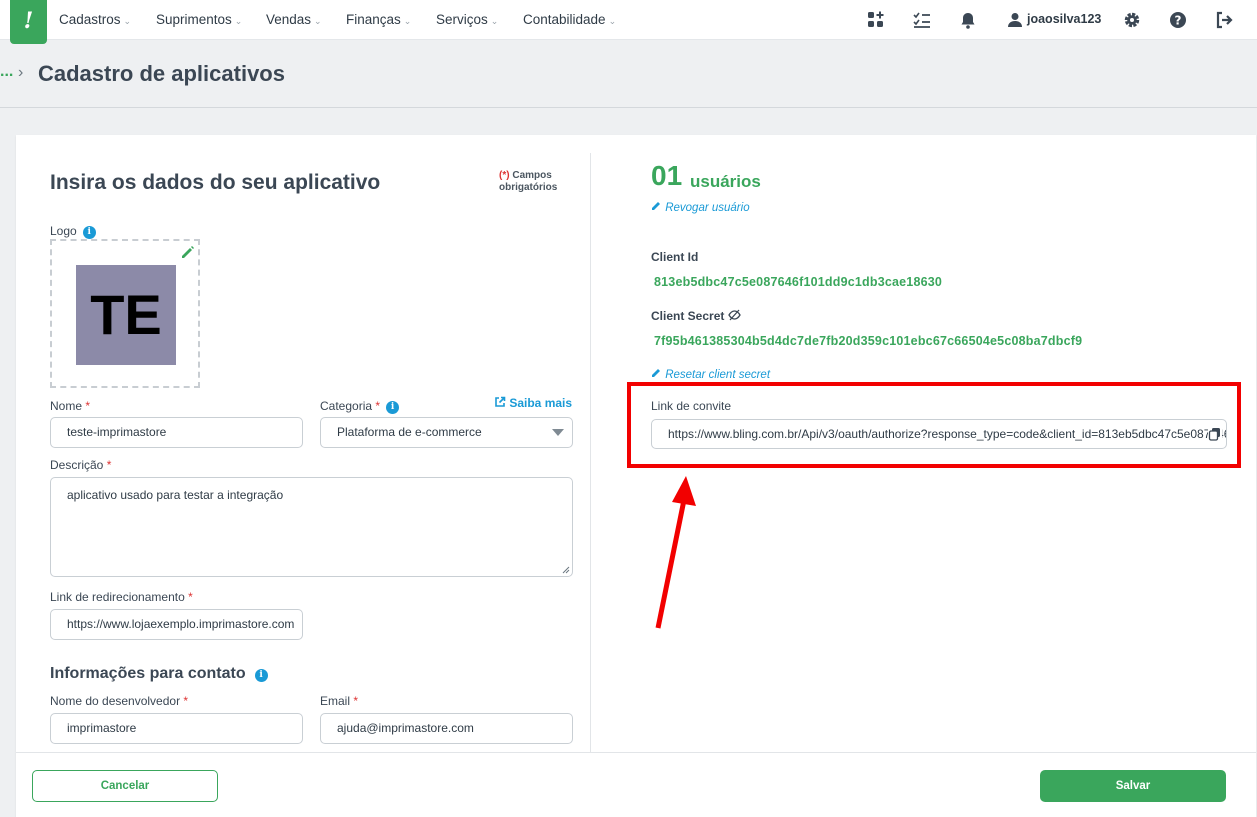 The image size is (1257, 817). Describe the element at coordinates (176, 432) in the screenshot. I see `nome-input: teste-imprimastore` at that location.